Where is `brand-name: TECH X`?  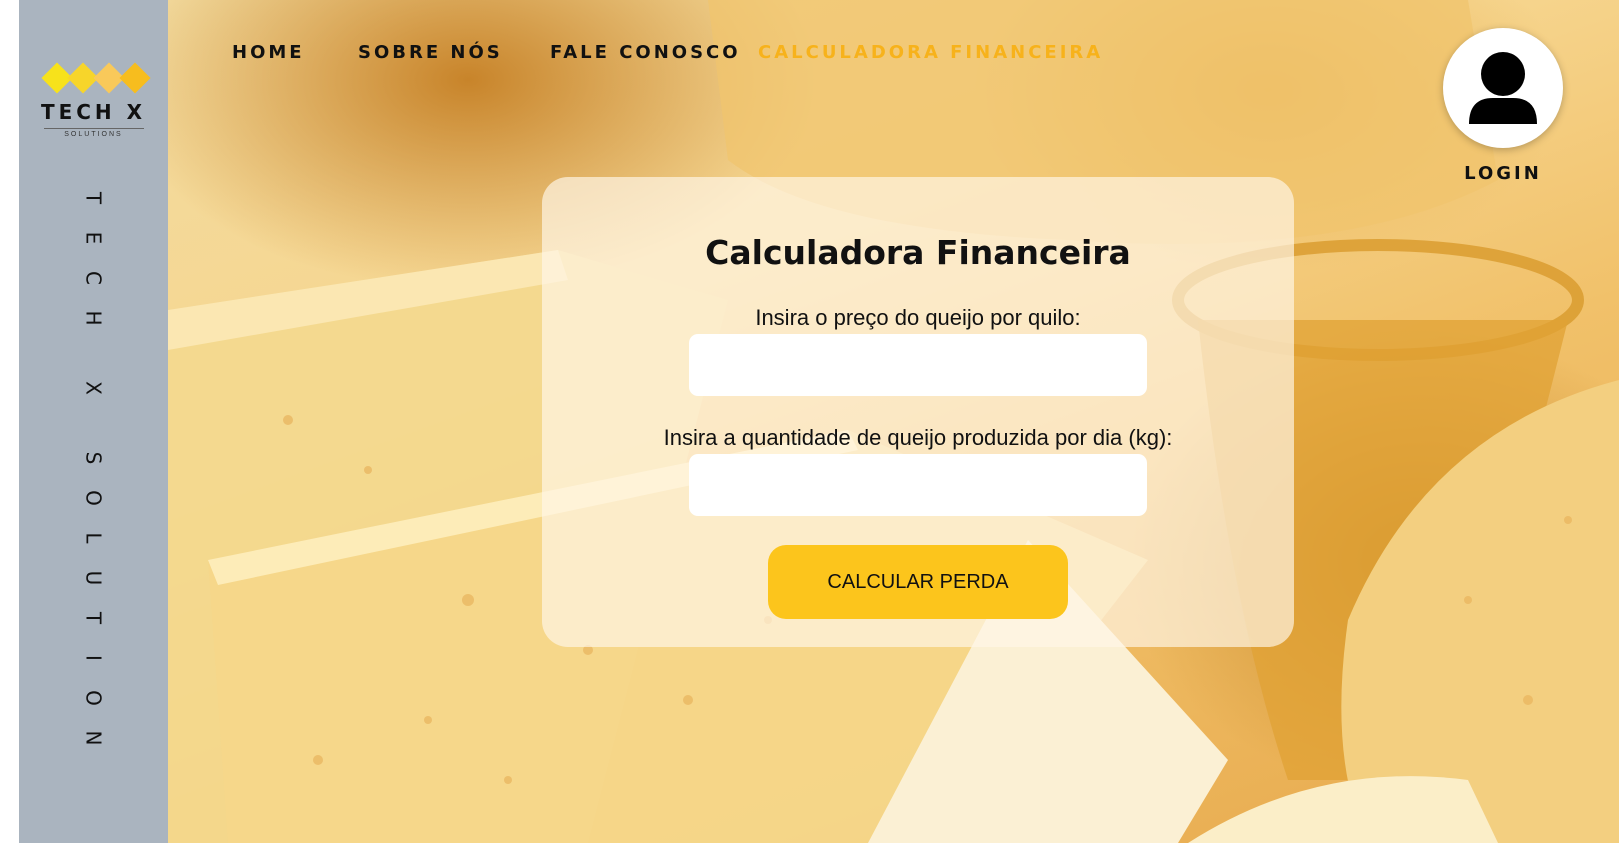 brand-name: TECH X is located at coordinates (93, 112).